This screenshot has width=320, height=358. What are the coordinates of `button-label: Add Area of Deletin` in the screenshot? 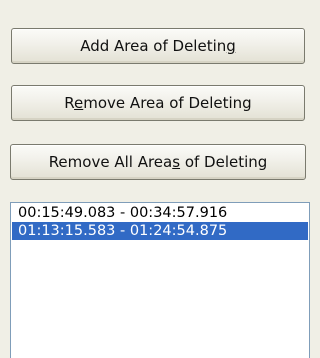 It's located at (153, 46).